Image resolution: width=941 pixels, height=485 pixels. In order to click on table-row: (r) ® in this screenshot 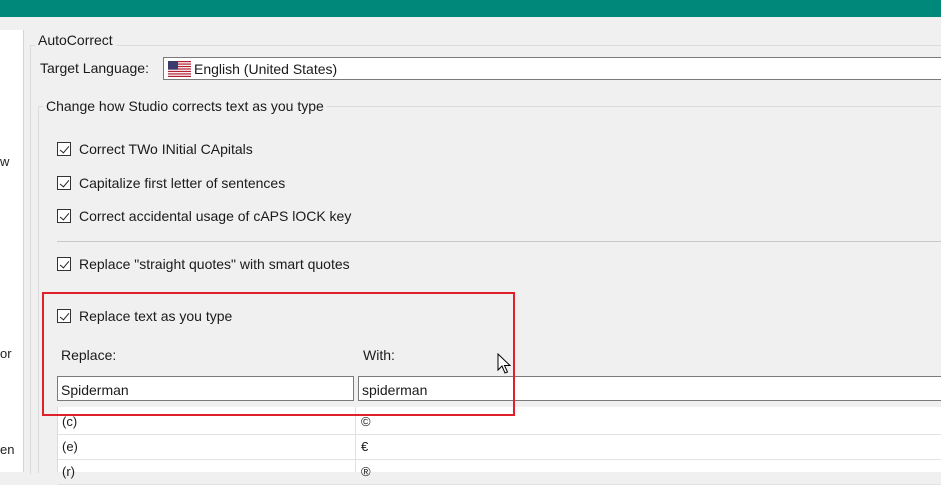, I will do `click(499, 472)`.